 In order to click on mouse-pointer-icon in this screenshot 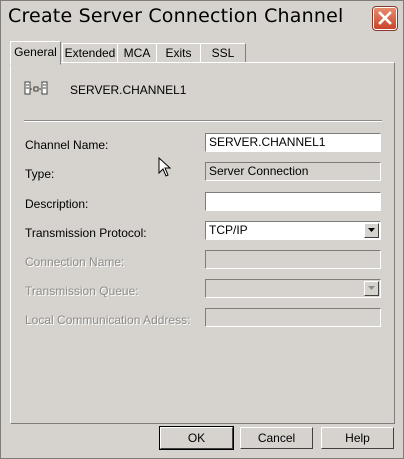, I will do `click(165, 167)`.